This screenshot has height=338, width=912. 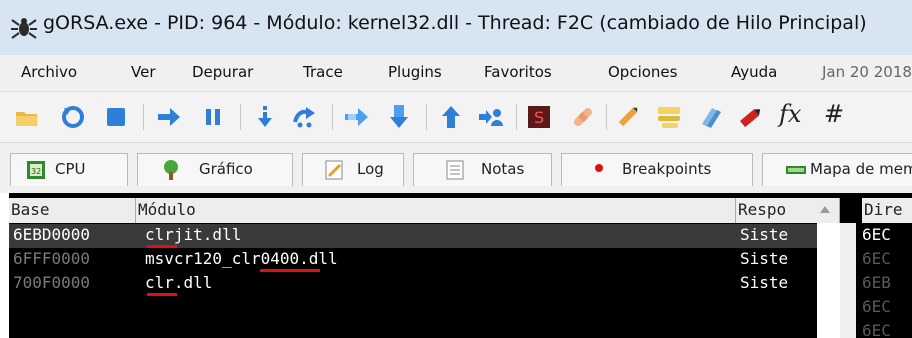 What do you see at coordinates (72, 210) in the screenshot?
I see `column-header-base: Base` at bounding box center [72, 210].